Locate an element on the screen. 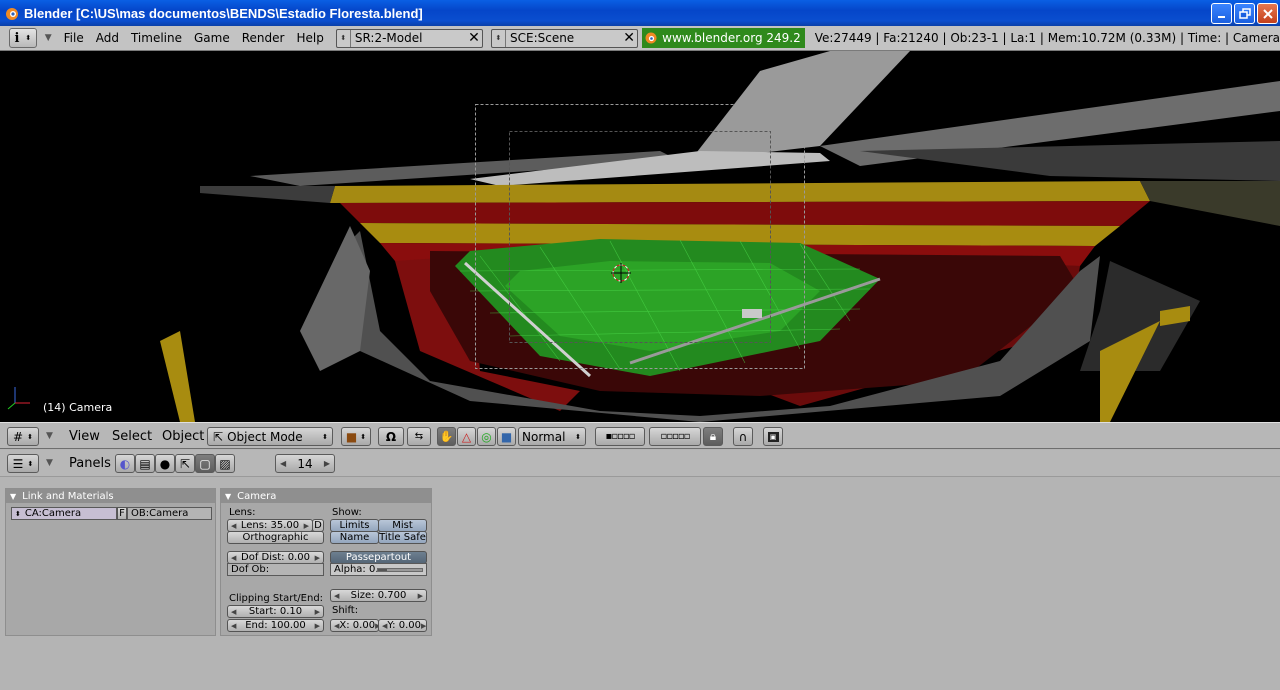 This screenshot has height=690, width=1280. camera-data-field: ⬍ CA:Camera is located at coordinates (64, 513).